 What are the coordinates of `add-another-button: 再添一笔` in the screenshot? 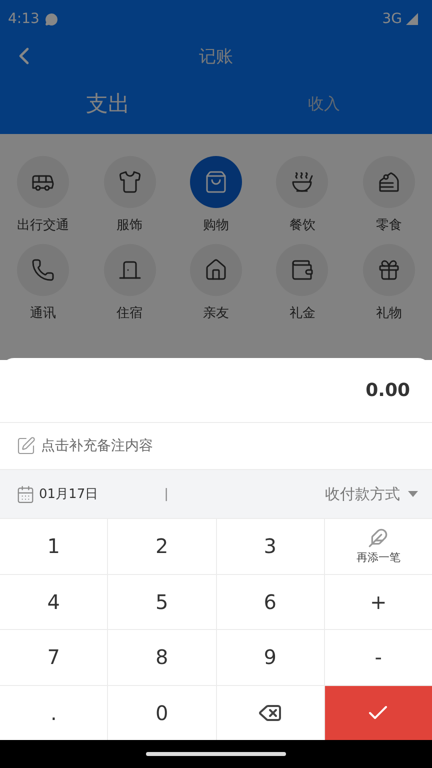 It's located at (378, 546).